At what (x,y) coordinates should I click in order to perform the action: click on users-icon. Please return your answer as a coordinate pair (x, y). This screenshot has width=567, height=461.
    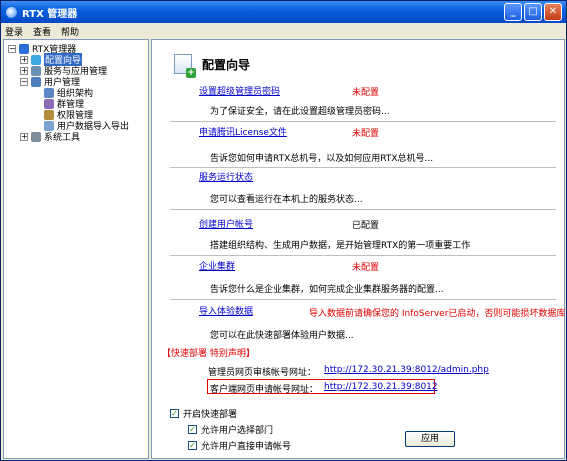
    Looking at the image, I should click on (36, 81).